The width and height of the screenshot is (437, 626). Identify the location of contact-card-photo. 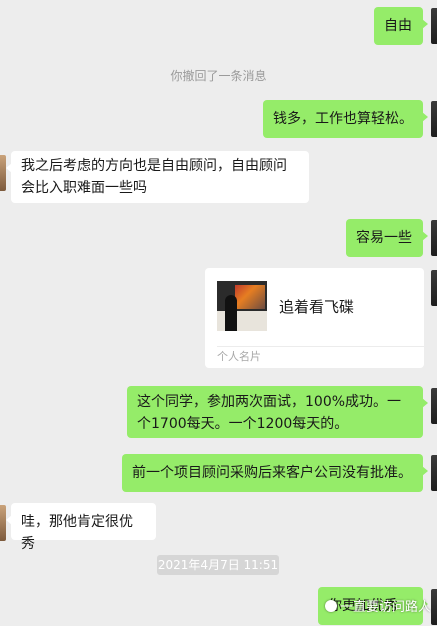
(242, 306).